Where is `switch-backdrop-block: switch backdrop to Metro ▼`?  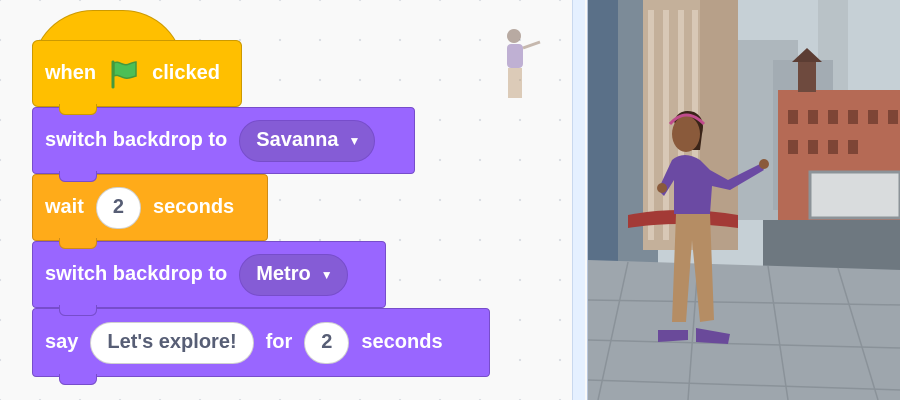 switch-backdrop-block: switch backdrop to Metro ▼ is located at coordinates (209, 278).